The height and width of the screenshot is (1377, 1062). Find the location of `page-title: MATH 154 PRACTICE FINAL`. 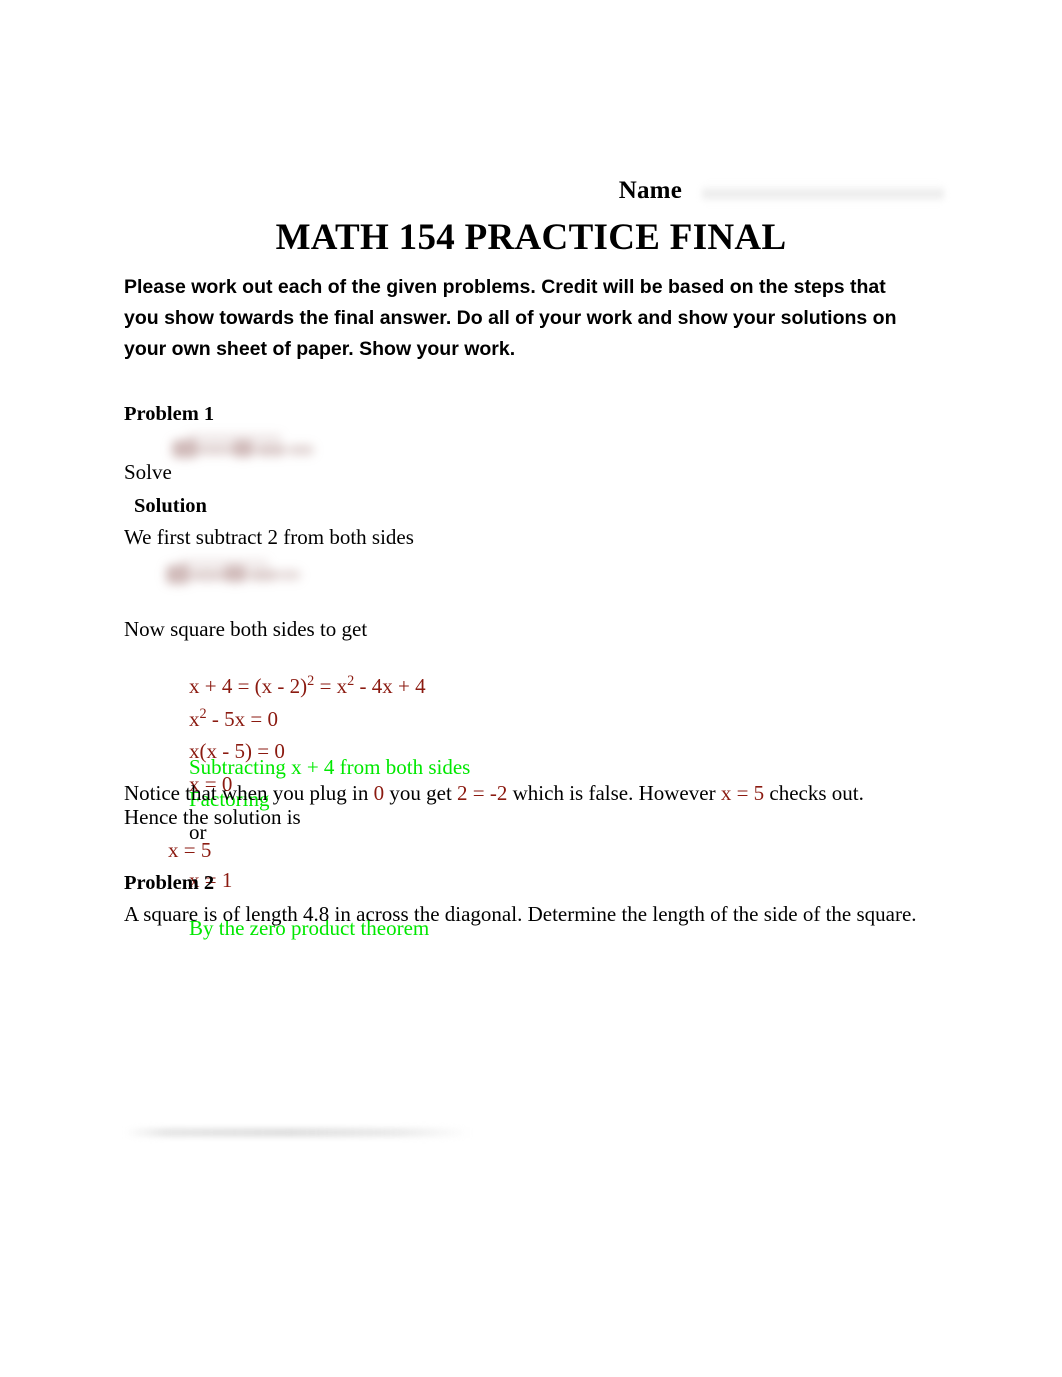

page-title: MATH 154 PRACTICE FINAL is located at coordinates (531, 238).